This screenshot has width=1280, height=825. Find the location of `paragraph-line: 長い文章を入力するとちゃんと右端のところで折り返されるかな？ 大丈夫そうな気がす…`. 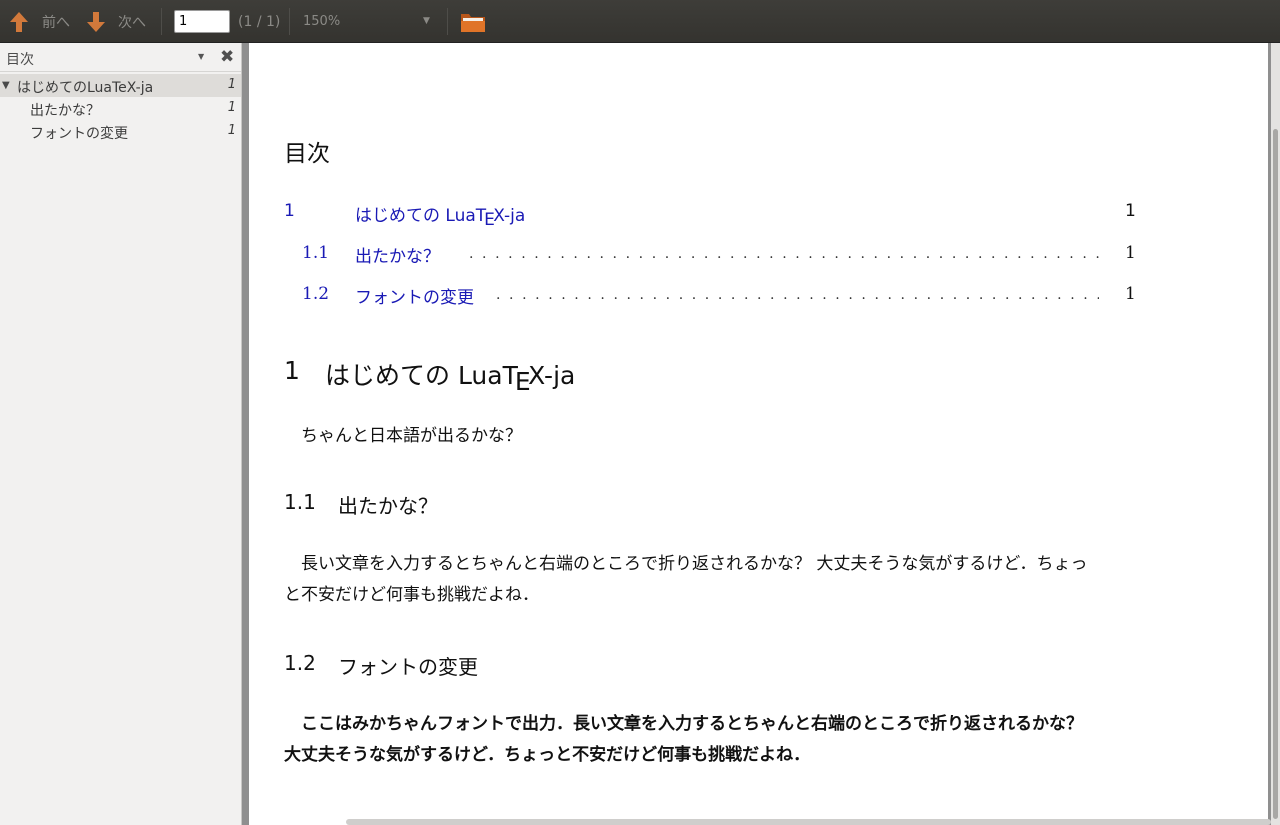

paragraph-line: 長い文章を入力するとちゃんと右端のところで折り返されるかな？ 大丈夫そうな気がす… is located at coordinates (694, 564).